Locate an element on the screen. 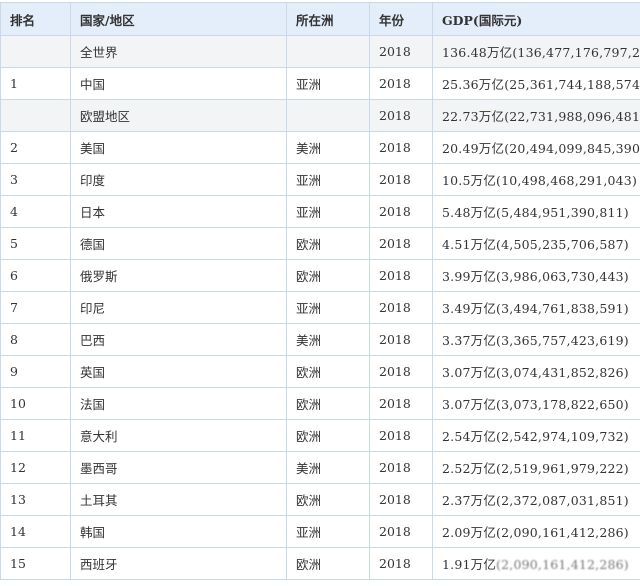 This screenshot has width=640, height=586. gdp-short: 5.48万亿 is located at coordinates (469, 212).